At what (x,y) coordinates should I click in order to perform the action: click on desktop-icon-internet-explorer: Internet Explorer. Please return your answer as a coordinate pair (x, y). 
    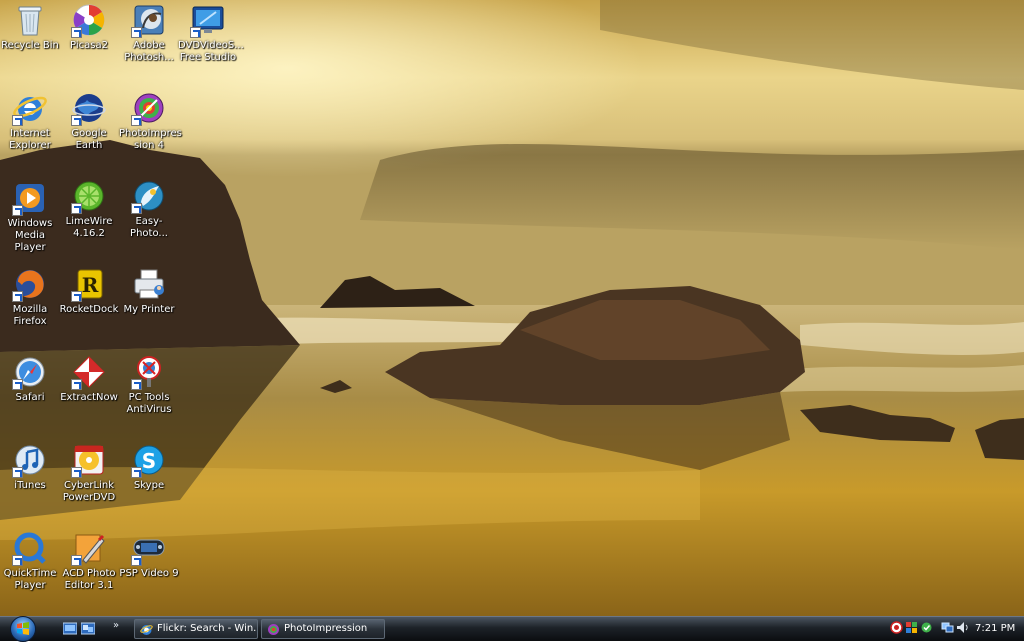
    Looking at the image, I should click on (30, 121).